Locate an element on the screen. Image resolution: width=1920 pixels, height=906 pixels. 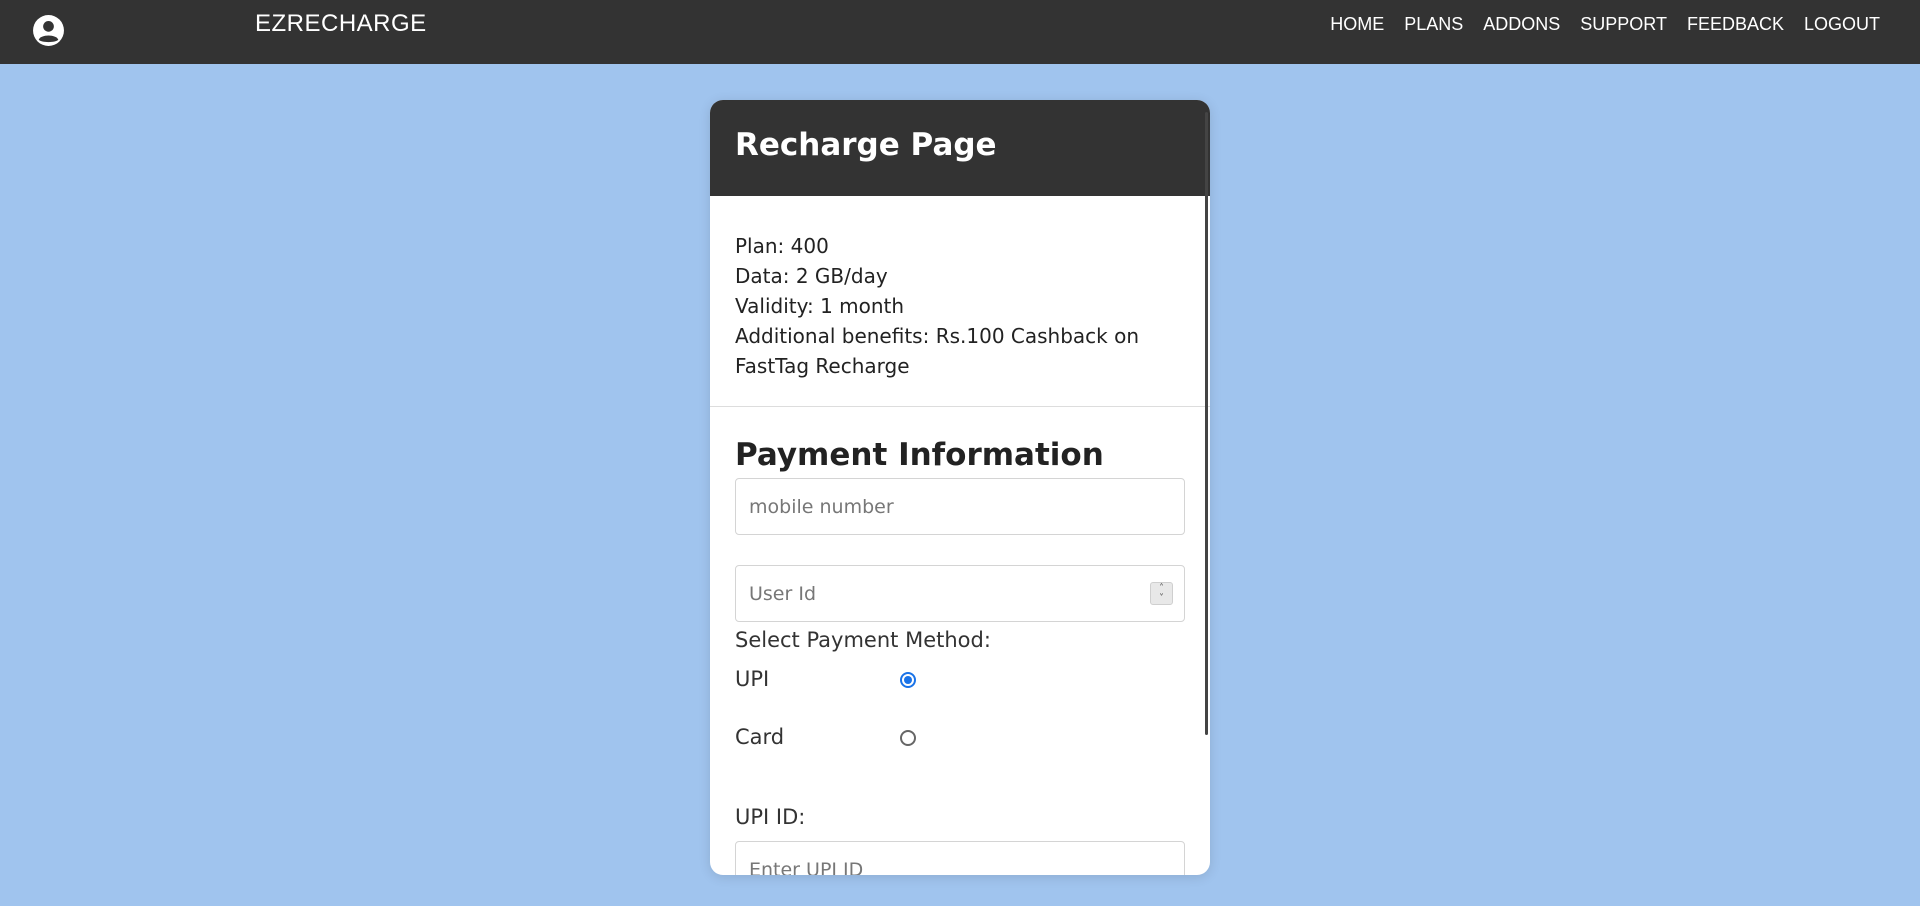
user-id-input is located at coordinates (960, 593).